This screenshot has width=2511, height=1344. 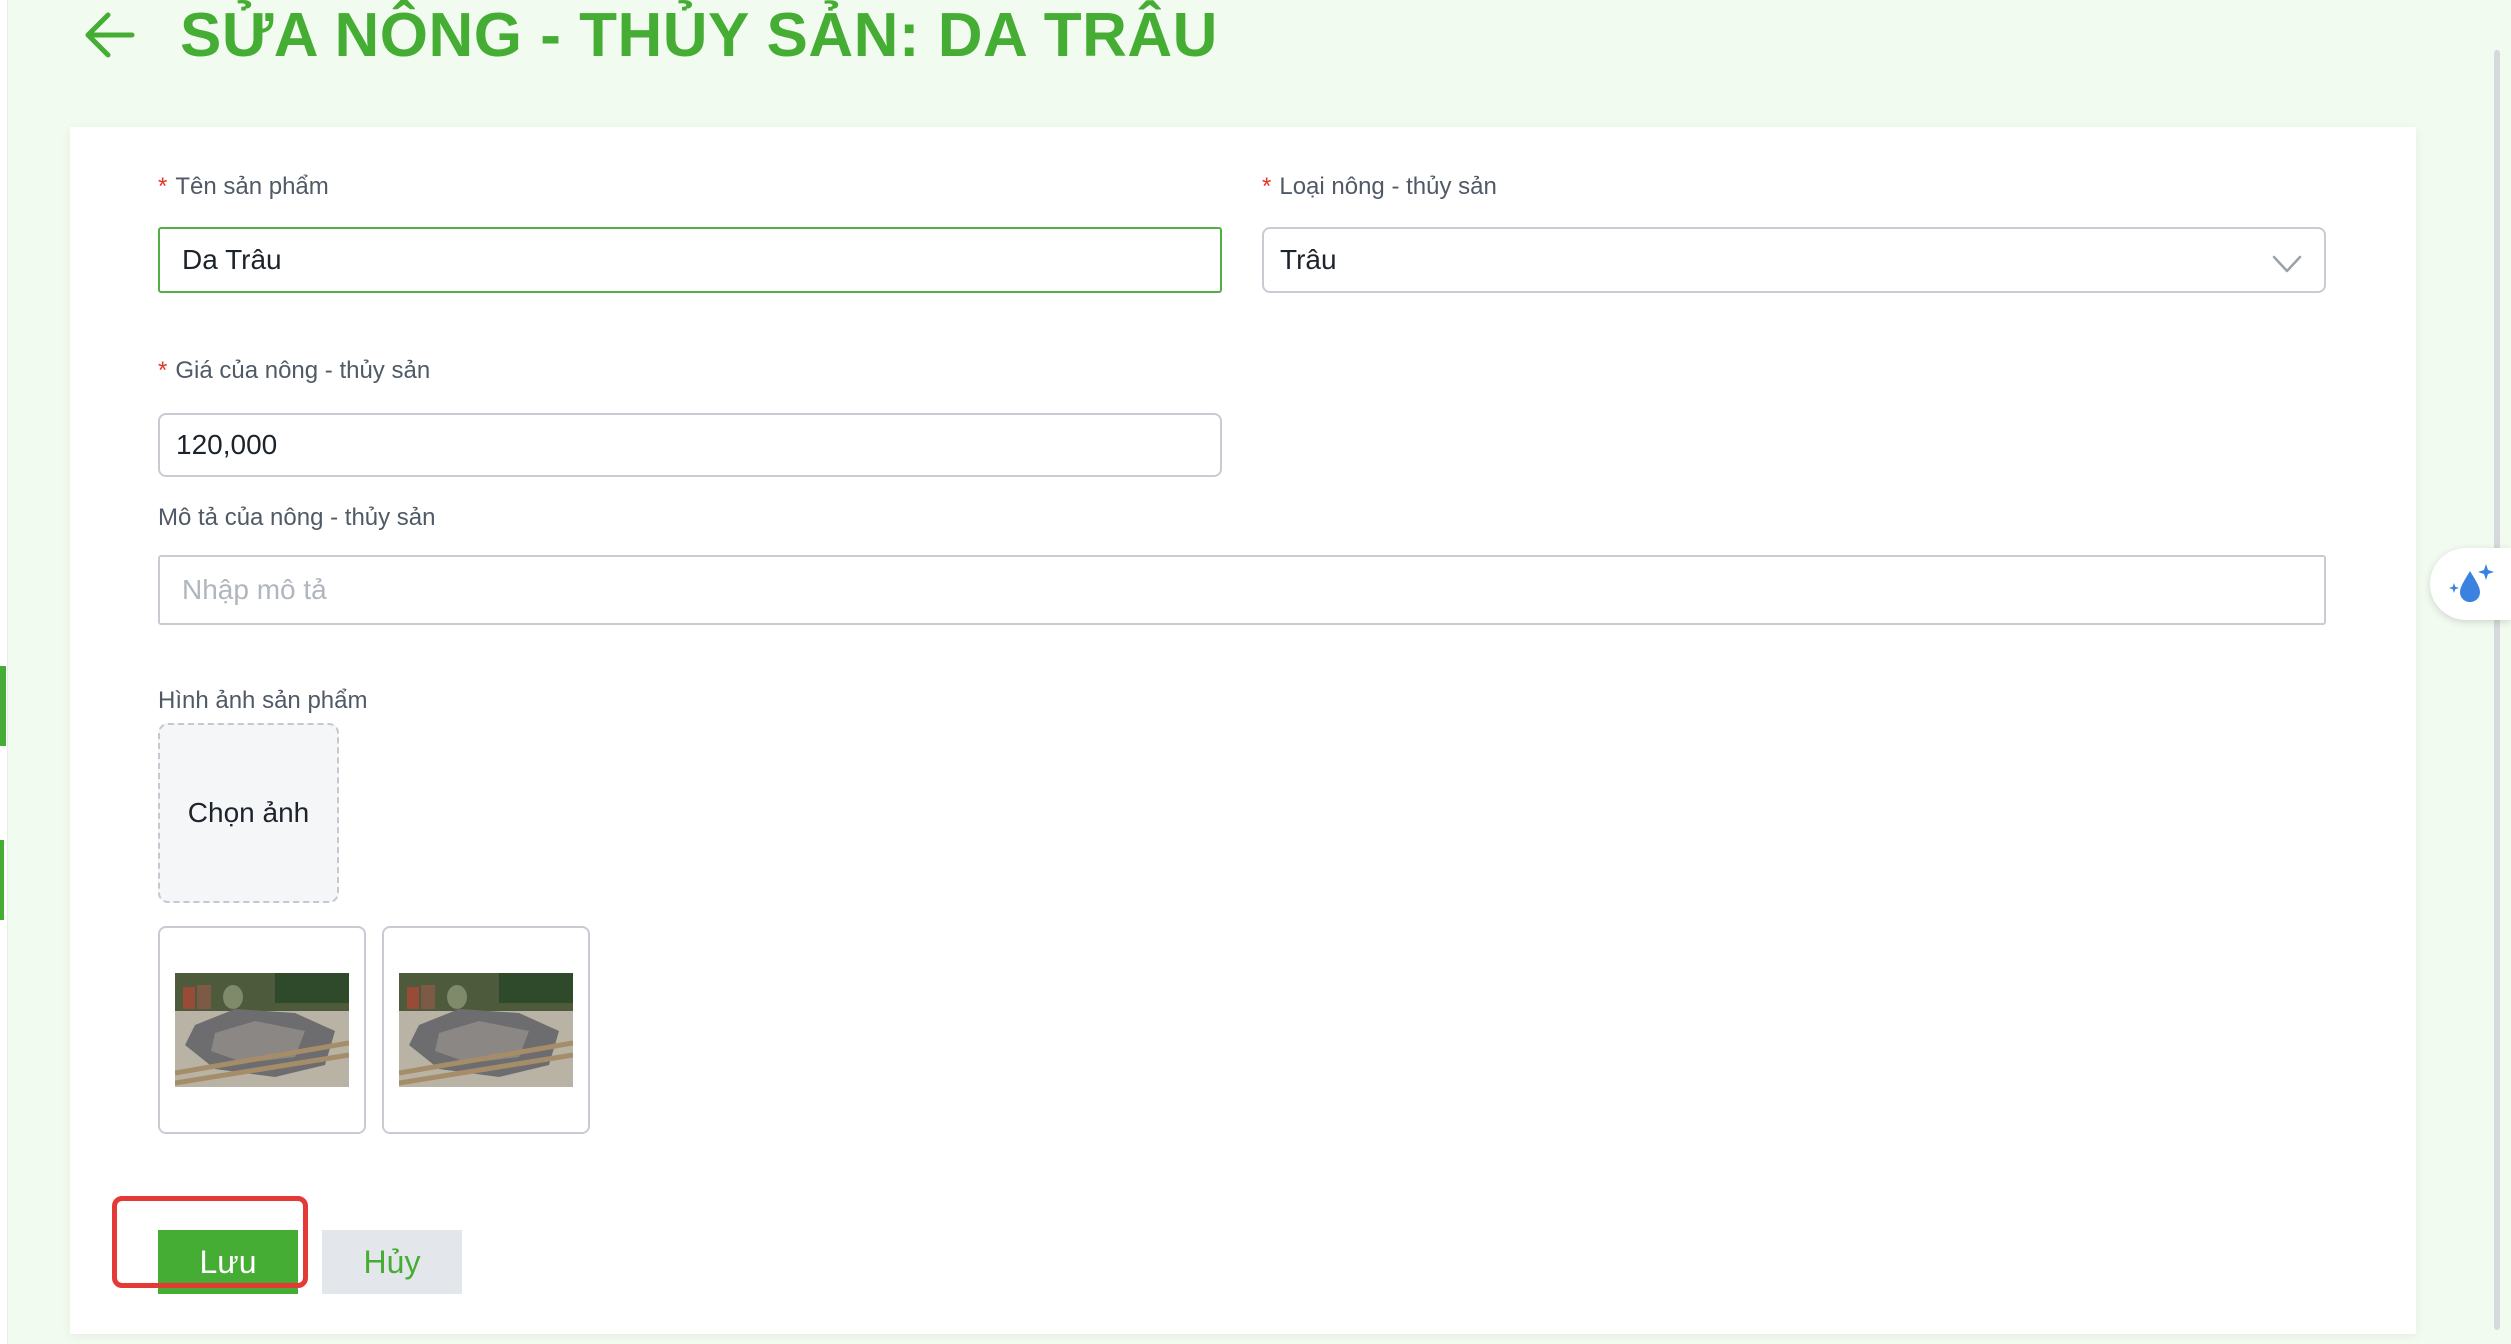 I want to click on floating-assistant-button, so click(x=2470, y=584).